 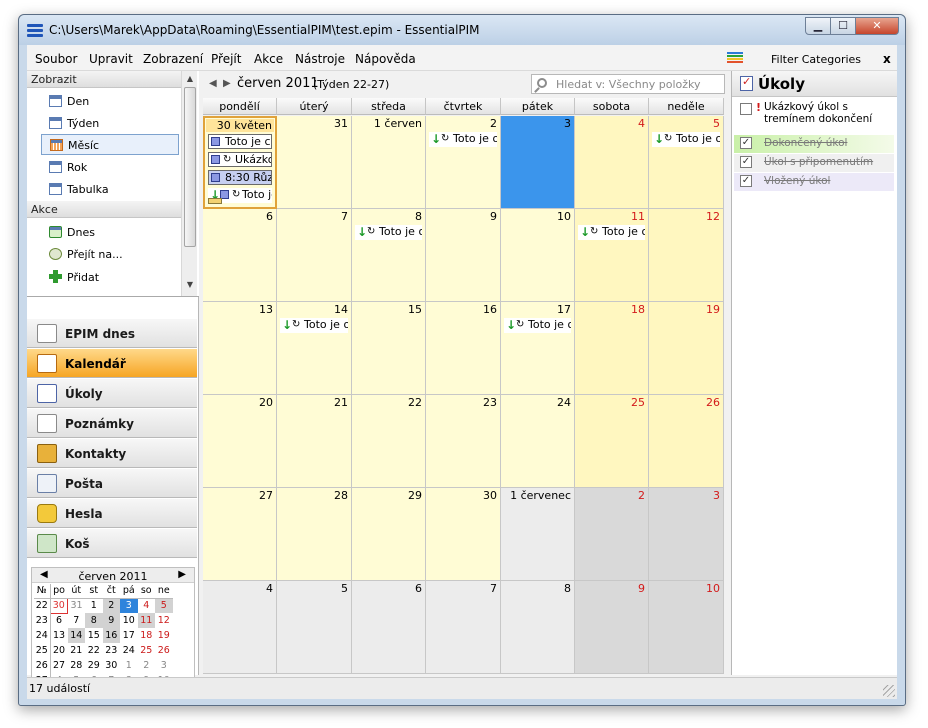 I want to click on day-cell: 27, so click(x=240, y=534).